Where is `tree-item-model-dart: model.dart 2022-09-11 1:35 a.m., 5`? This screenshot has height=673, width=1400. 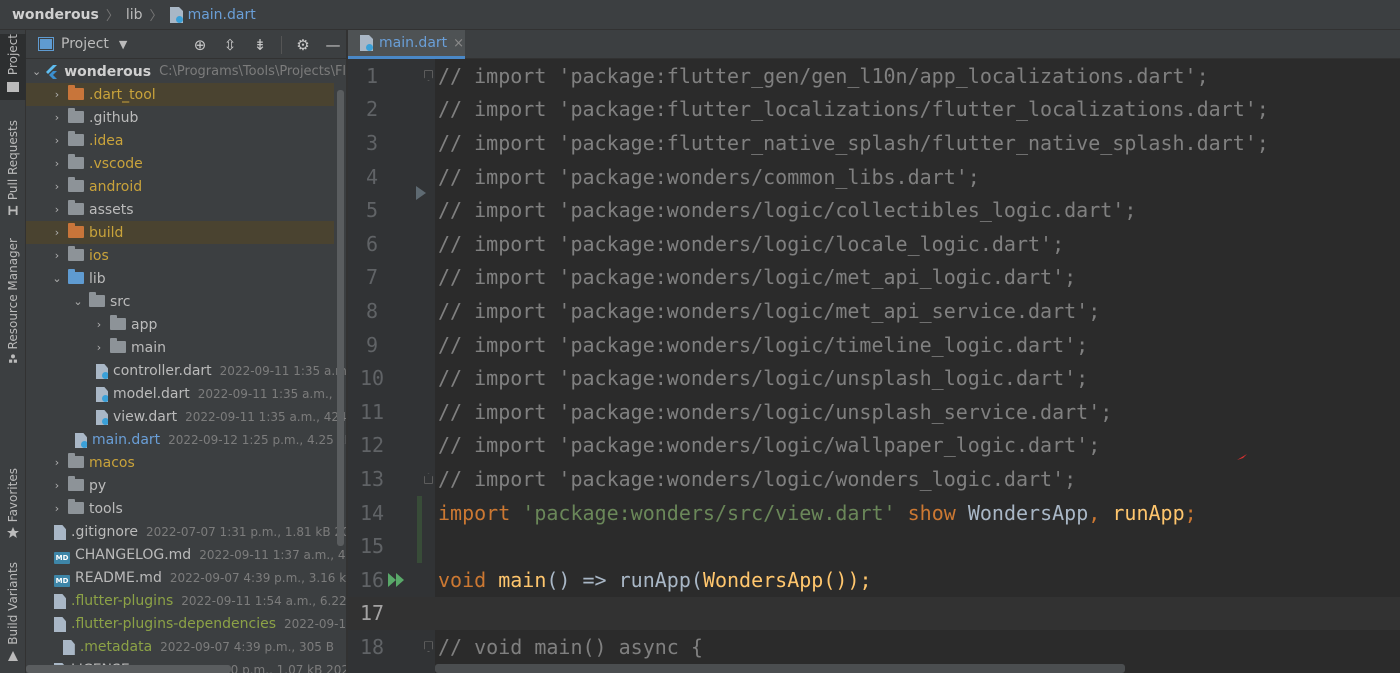 tree-item-model-dart: model.dart 2022-09-11 1:35 a.m., 5 is located at coordinates (185, 393).